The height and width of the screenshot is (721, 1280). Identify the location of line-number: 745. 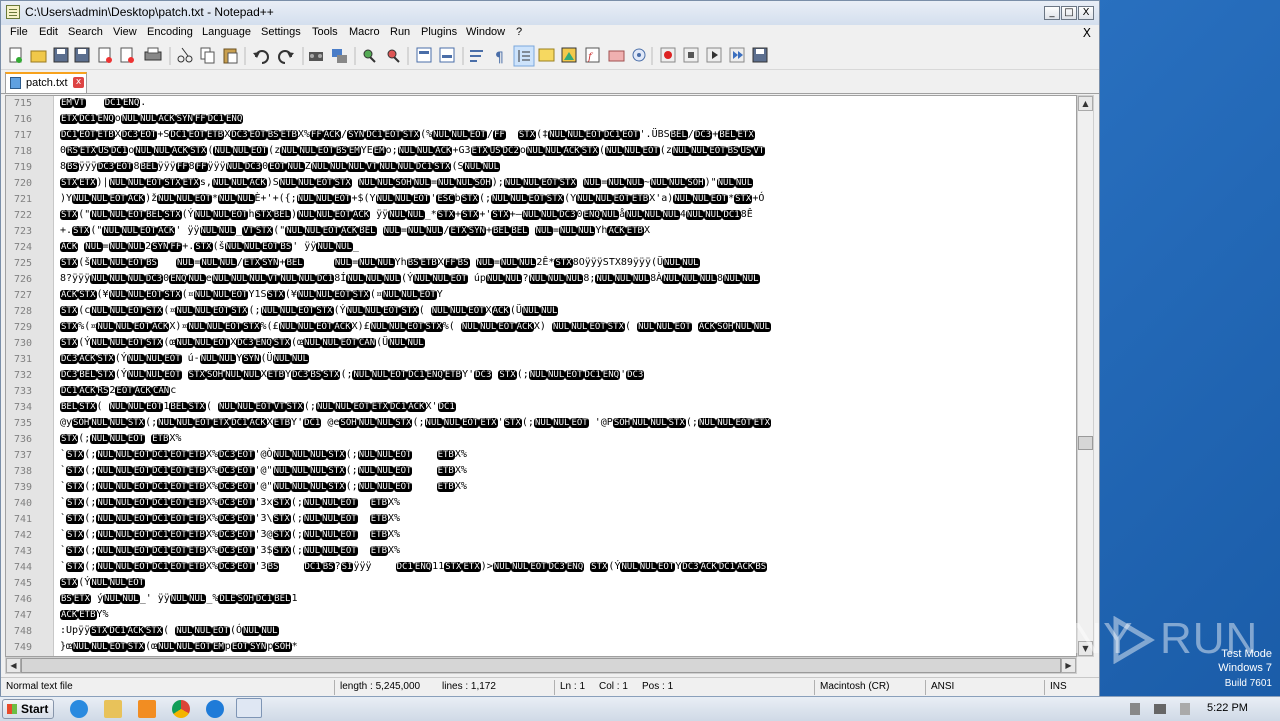
(23, 583).